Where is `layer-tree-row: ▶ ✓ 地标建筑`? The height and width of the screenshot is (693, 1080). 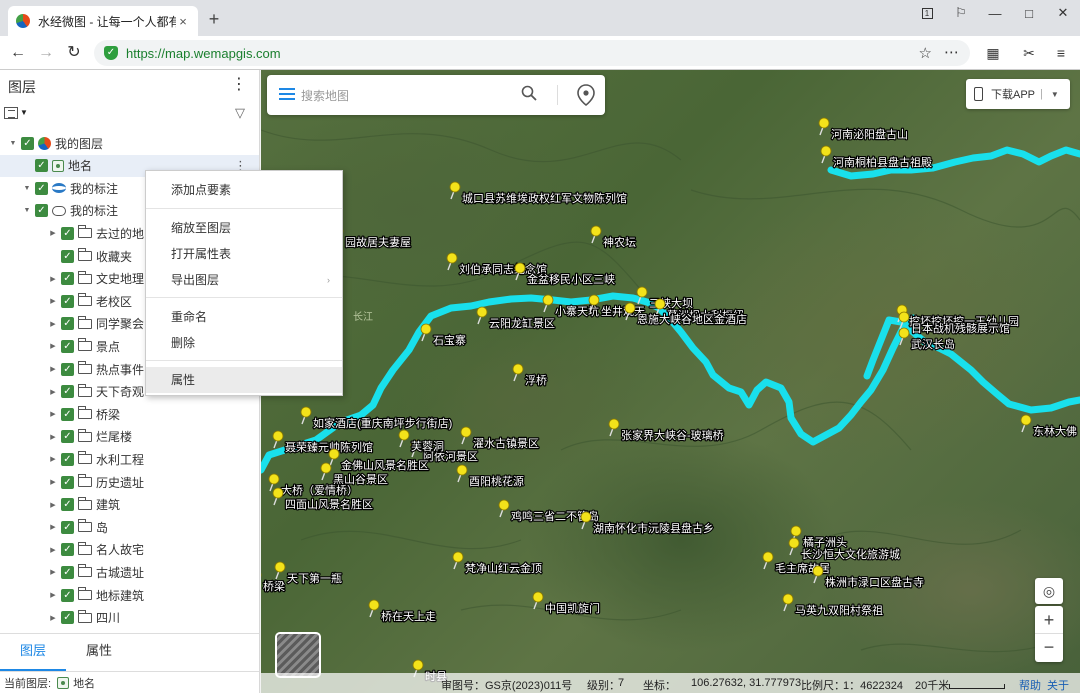 layer-tree-row: ▶ ✓ 地标建筑 is located at coordinates (129, 595).